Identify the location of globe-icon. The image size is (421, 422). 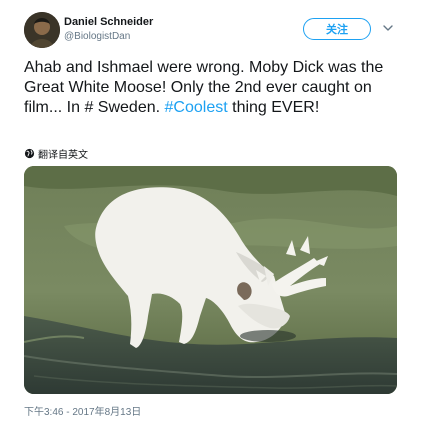
(29, 153).